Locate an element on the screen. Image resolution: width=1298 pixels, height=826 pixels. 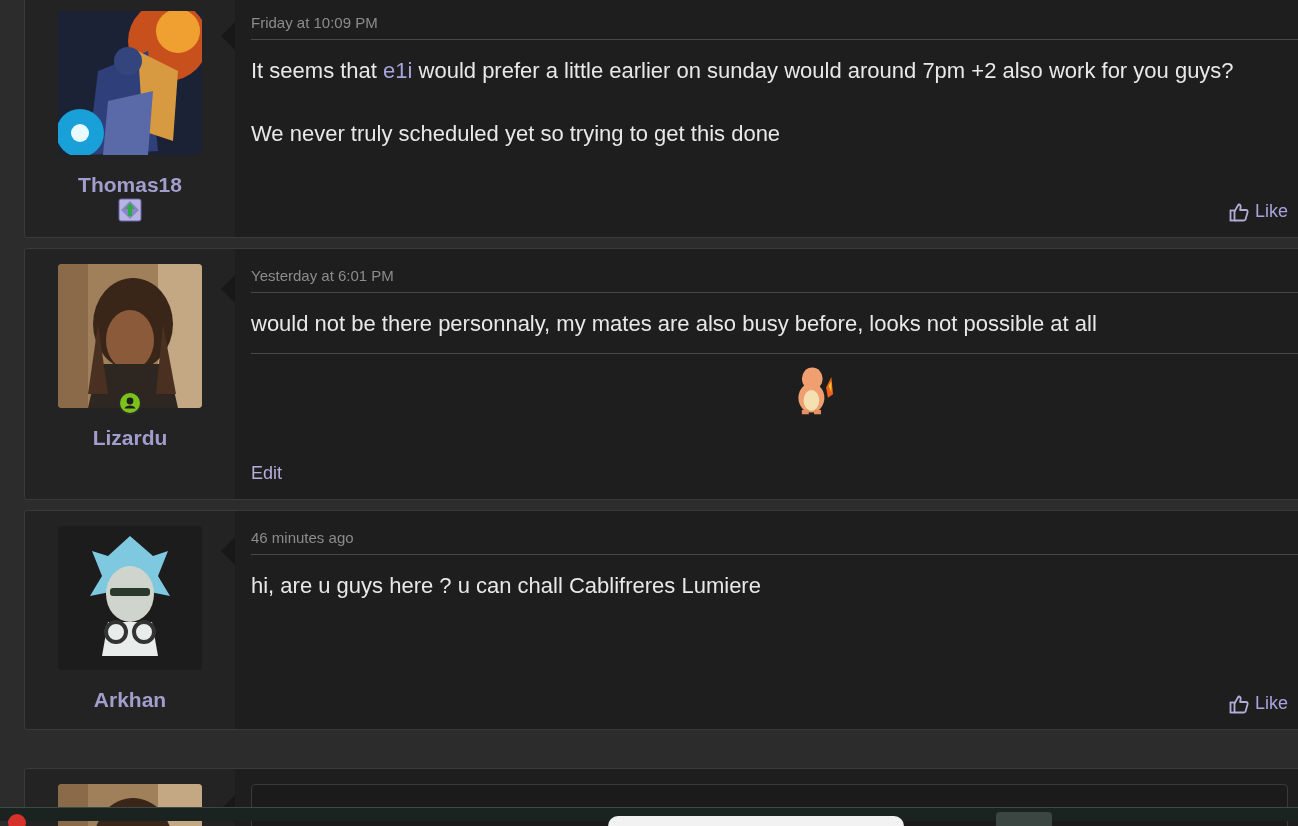
username-link: Arkhan is located at coordinates (130, 700).